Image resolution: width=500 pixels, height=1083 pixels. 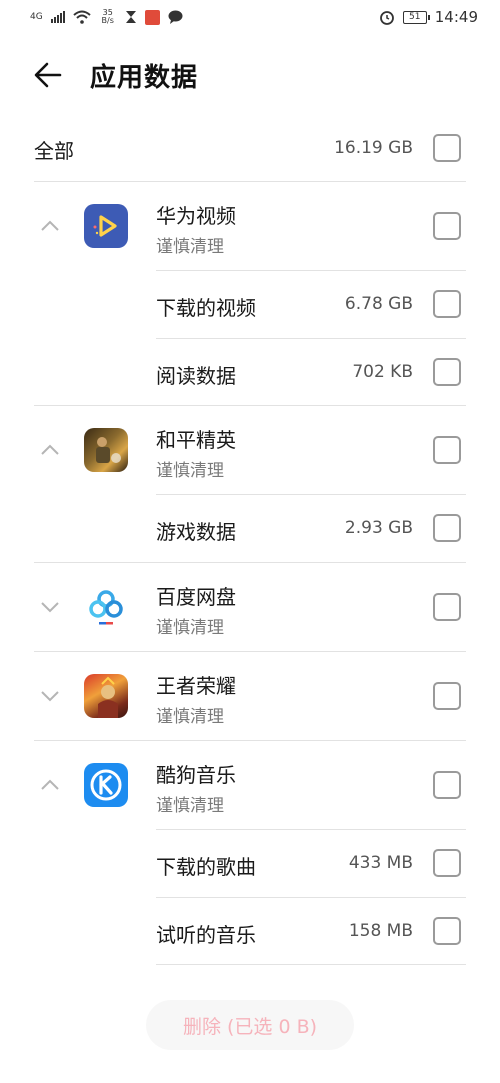 I want to click on status-left: 4G 35 B/s, so click(x=106, y=17).